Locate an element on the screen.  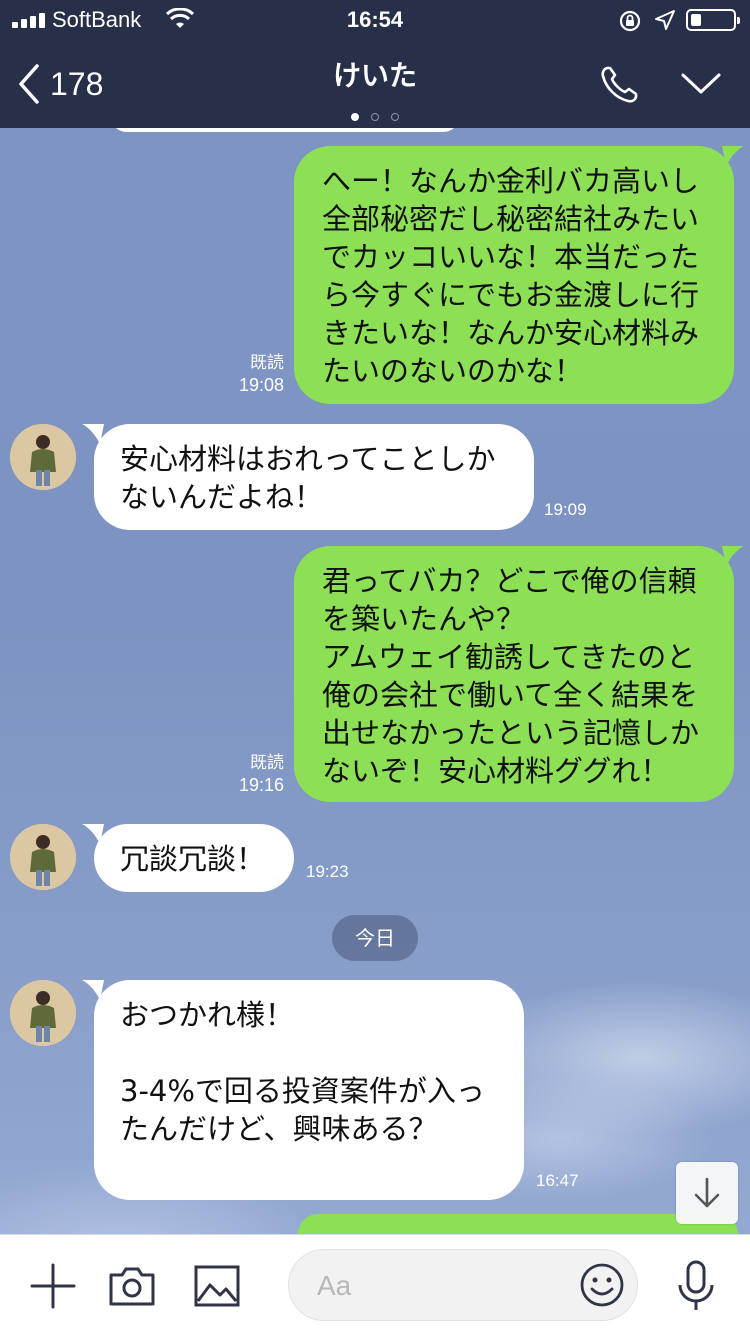
message-input is located at coordinates (442, 1286).